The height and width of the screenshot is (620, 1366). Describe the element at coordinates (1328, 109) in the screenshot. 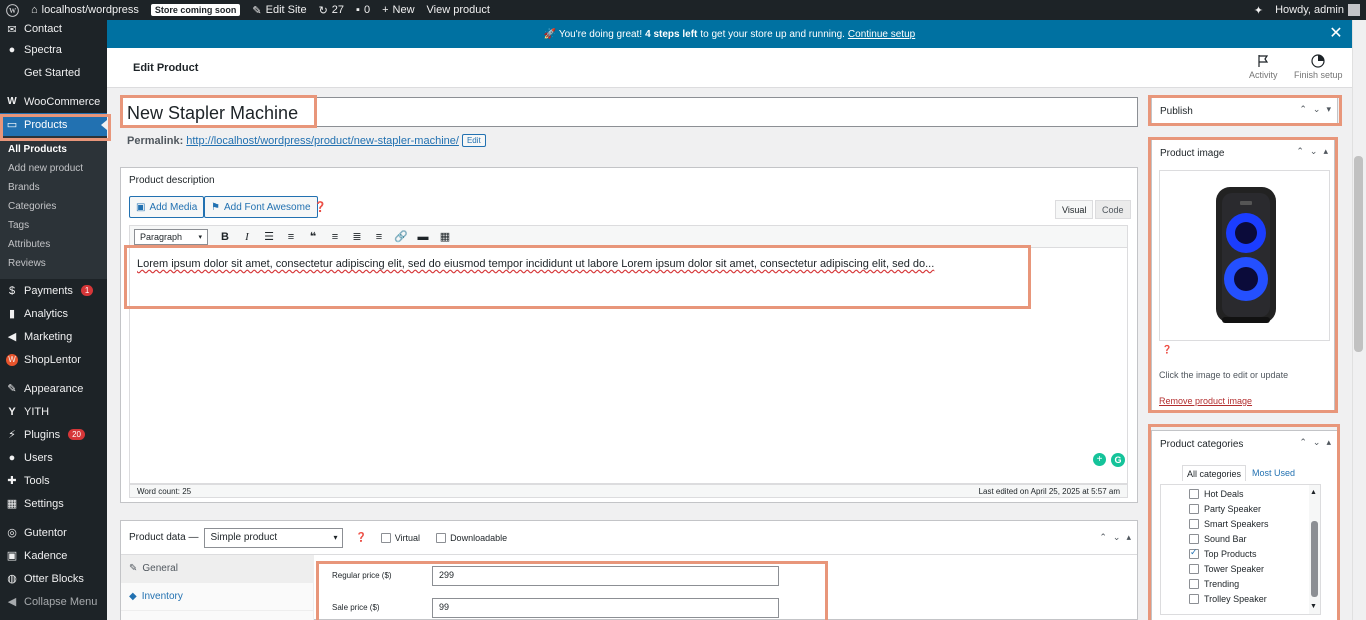

I see `collapse-toggle-icon: ▾` at that location.